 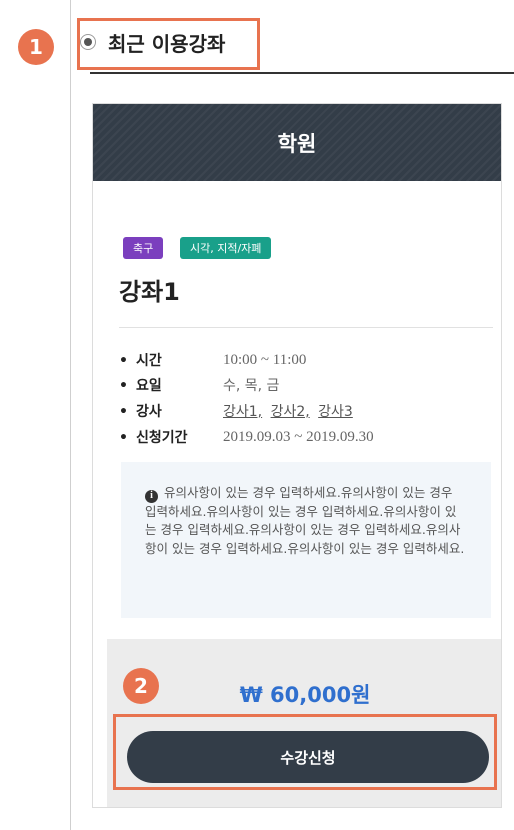 I want to click on info-row-teacher: 강사 강사1, 강사2, 강사3, so click(x=238, y=411).